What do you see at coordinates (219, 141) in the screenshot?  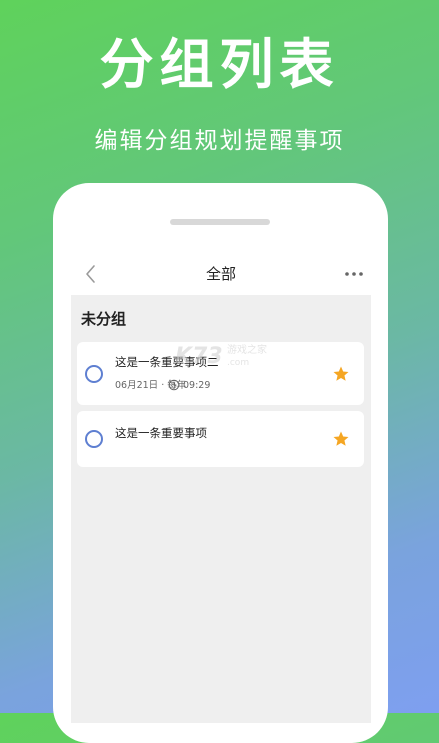 I see `hero-subtitle: 编辑分组规划提醒事项` at bounding box center [219, 141].